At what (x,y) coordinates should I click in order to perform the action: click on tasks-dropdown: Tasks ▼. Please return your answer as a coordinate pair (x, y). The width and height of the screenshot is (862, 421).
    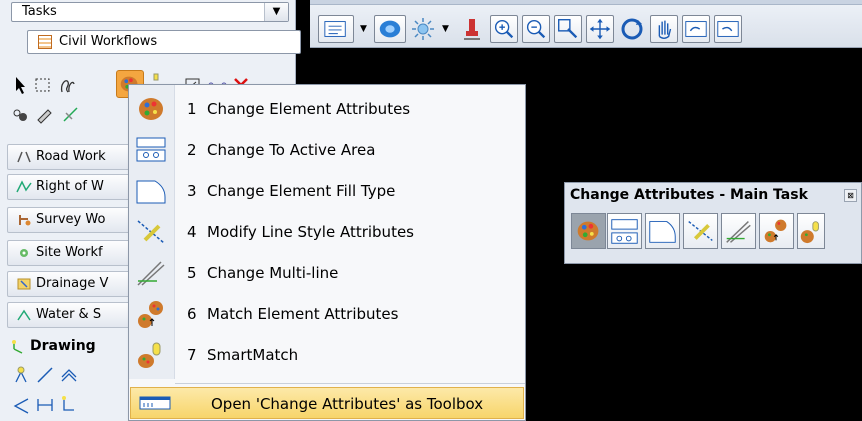
    Looking at the image, I should click on (150, 12).